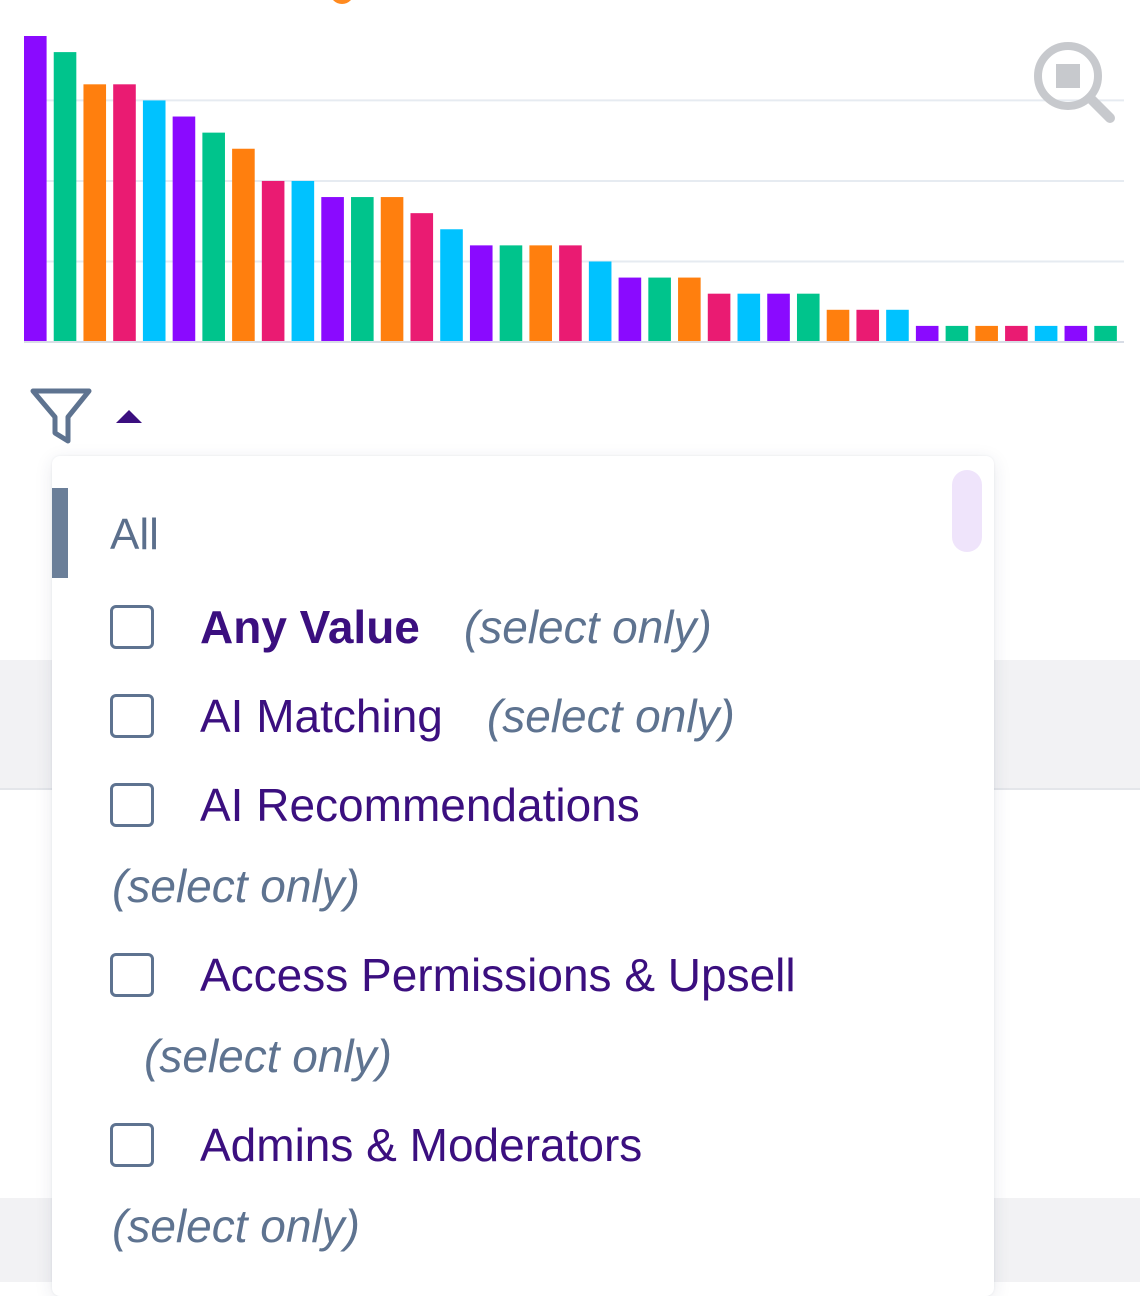 The width and height of the screenshot is (1140, 1296). I want to click on caret-up-icon, so click(129, 416).